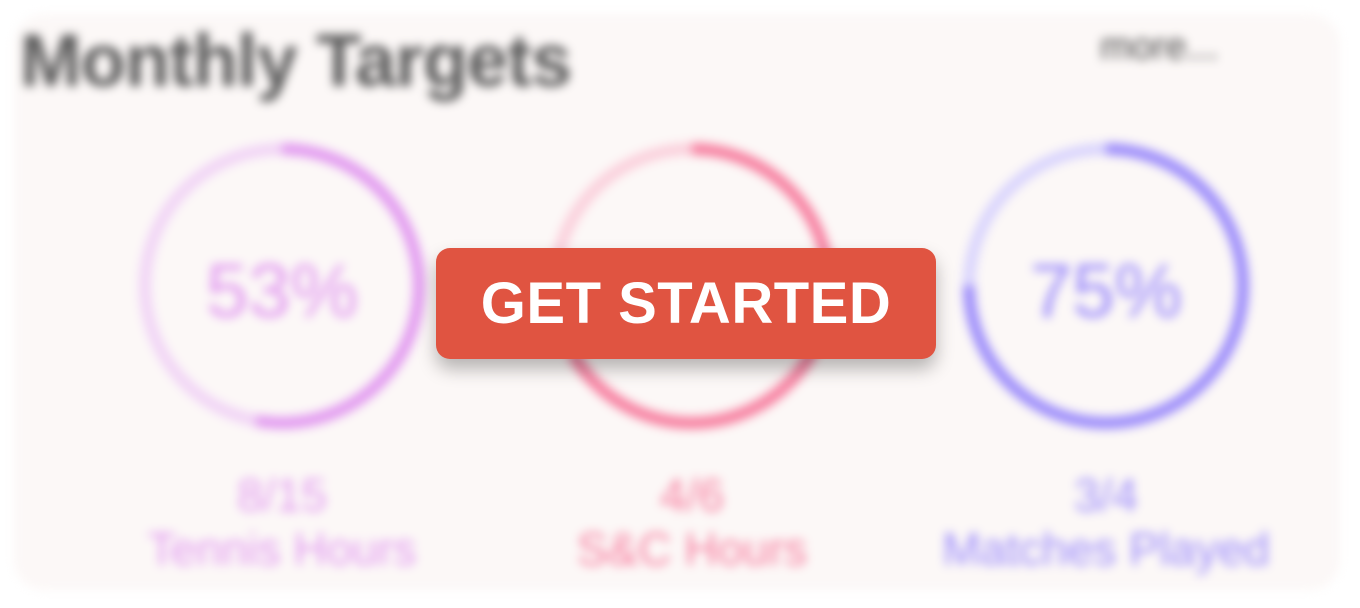  I want to click on target-label: Matches Played, so click(1106, 549).